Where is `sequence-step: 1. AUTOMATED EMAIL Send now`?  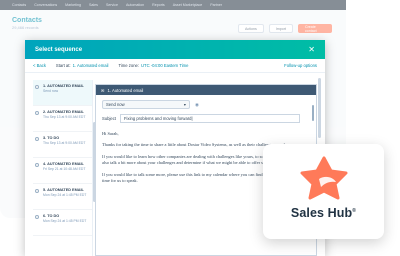
sequence-step: 1. AUTOMATED EMAIL Send now is located at coordinates (62, 93).